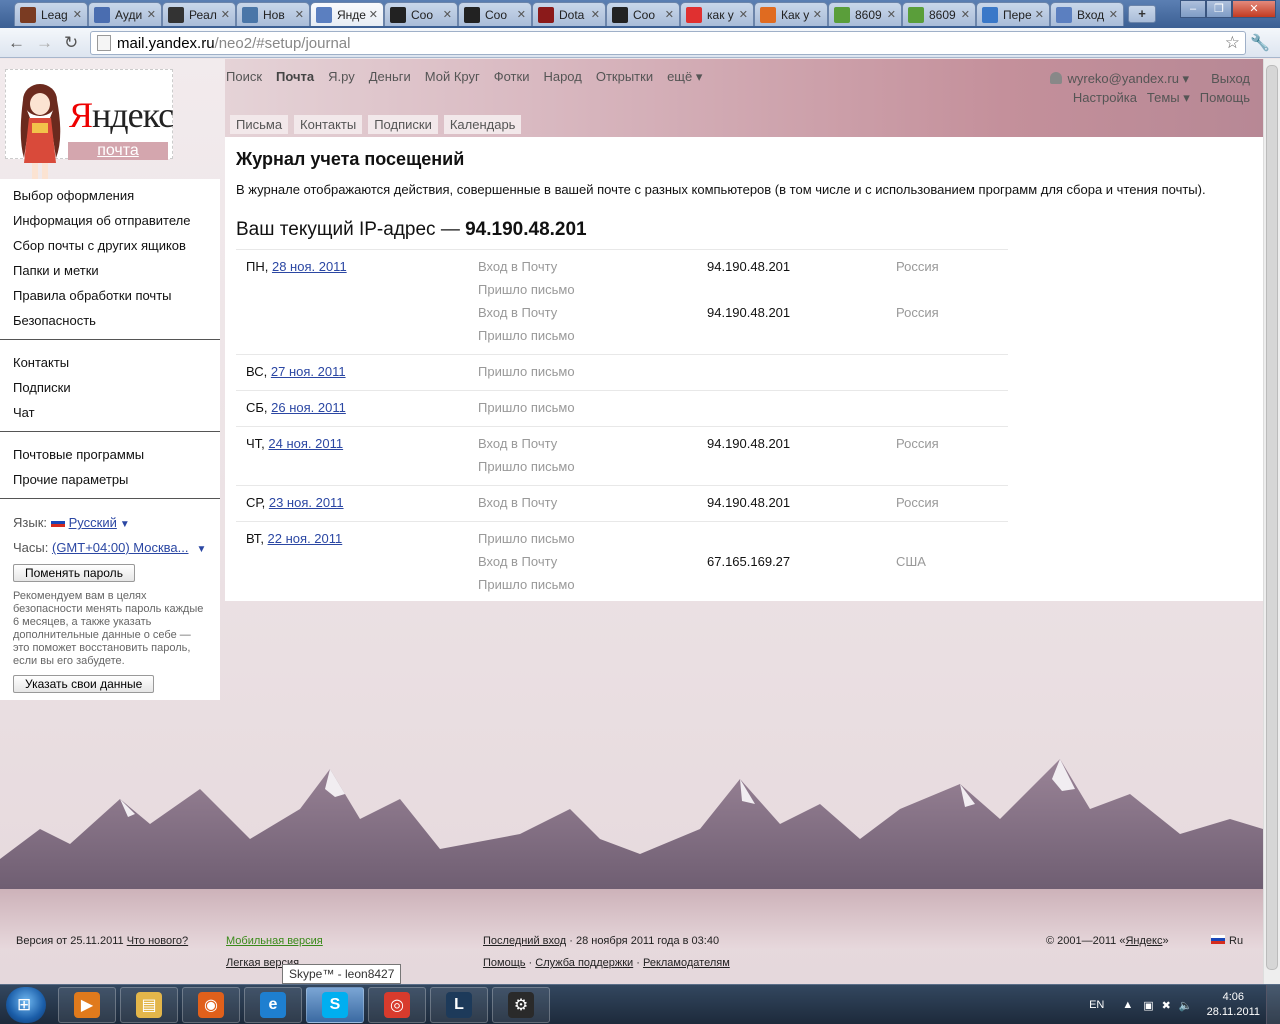  Describe the element at coordinates (1168, 97) in the screenshot. I see `themes-menu: Темы ▾` at that location.